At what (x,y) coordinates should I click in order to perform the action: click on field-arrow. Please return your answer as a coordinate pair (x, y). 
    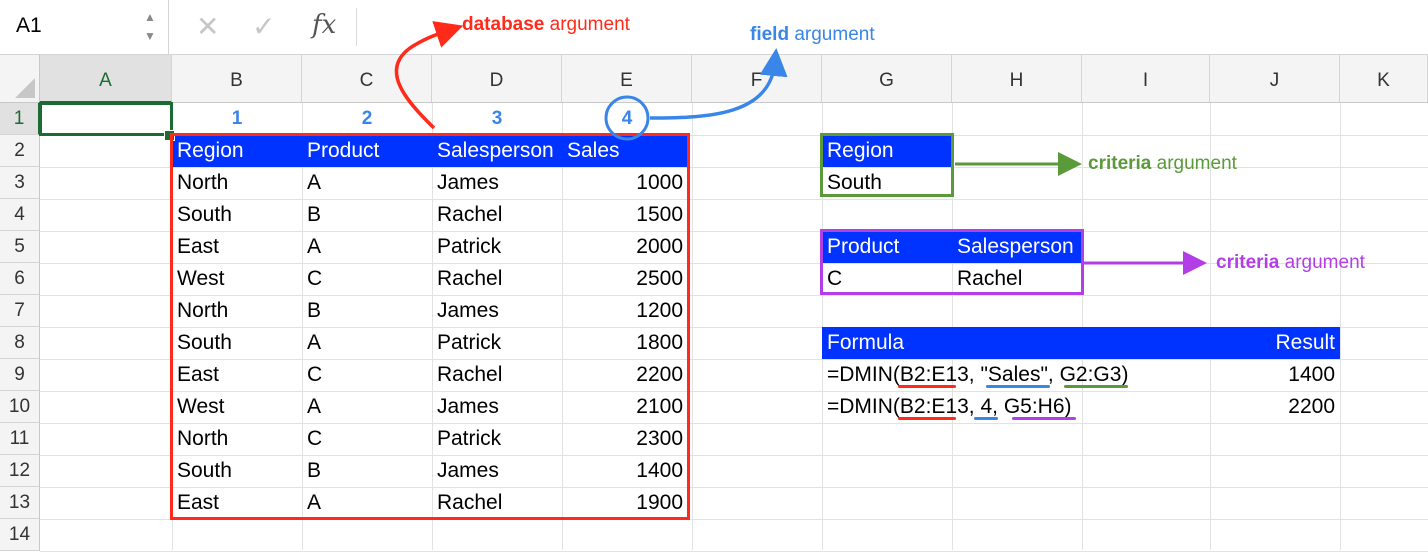
    Looking at the image, I should click on (718, 84).